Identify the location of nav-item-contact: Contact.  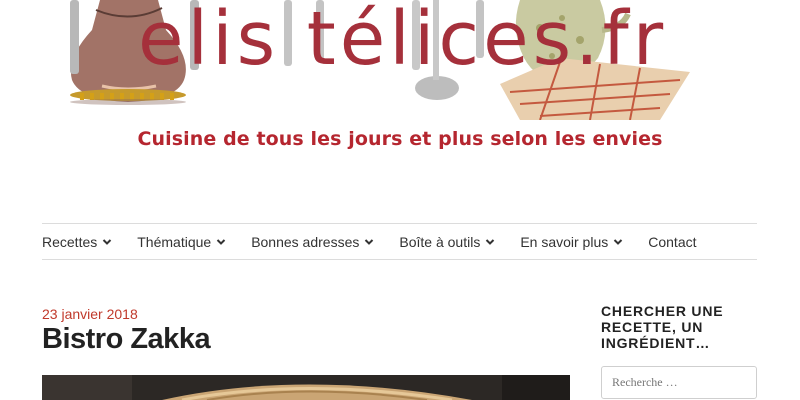
(672, 242).